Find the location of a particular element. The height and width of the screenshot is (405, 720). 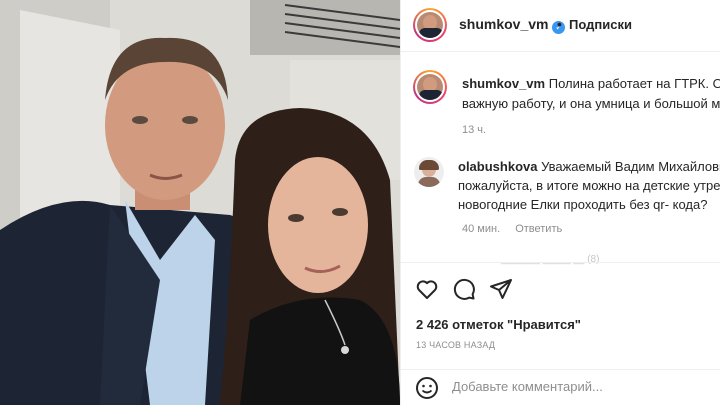

comment-bubble-icon is located at coordinates (464, 289).